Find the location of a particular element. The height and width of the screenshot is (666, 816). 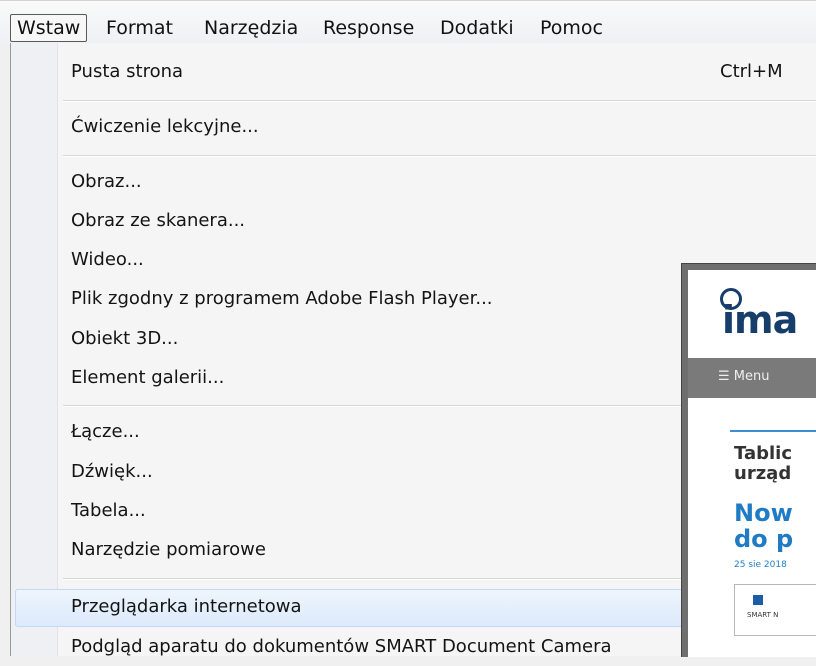

menu-item-label: Przeglądarka internetowa is located at coordinates (186, 606).